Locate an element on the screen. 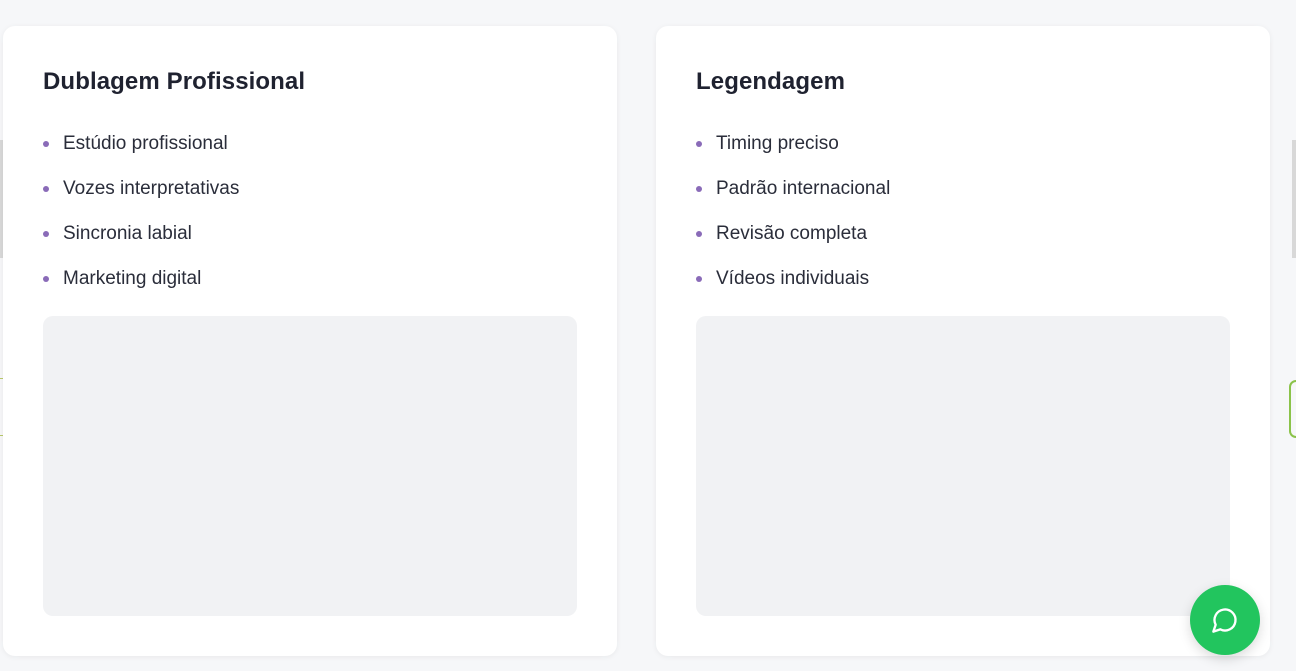 The height and width of the screenshot is (671, 1296). feature-item: Revisão completa is located at coordinates (793, 233).